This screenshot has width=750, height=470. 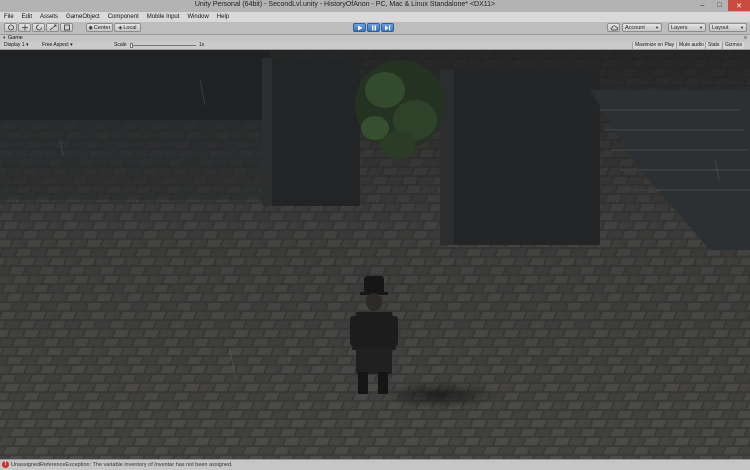 What do you see at coordinates (311, 132) in the screenshot?
I see `building-pillar` at bounding box center [311, 132].